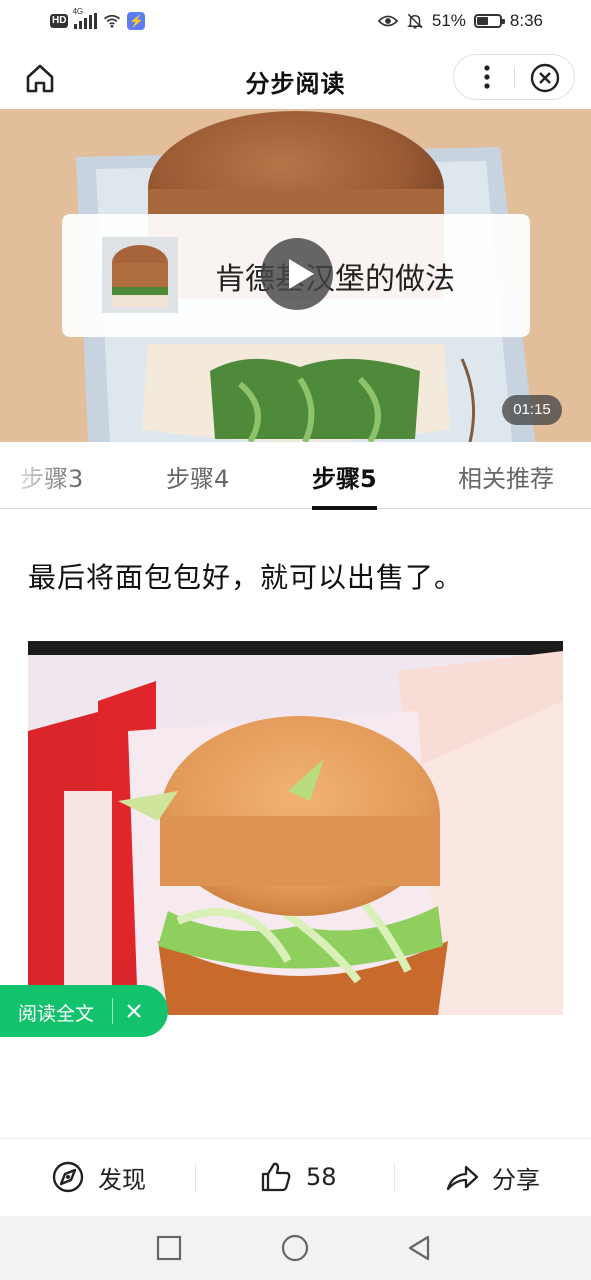  I want to click on eye-icon, so click(387, 21).